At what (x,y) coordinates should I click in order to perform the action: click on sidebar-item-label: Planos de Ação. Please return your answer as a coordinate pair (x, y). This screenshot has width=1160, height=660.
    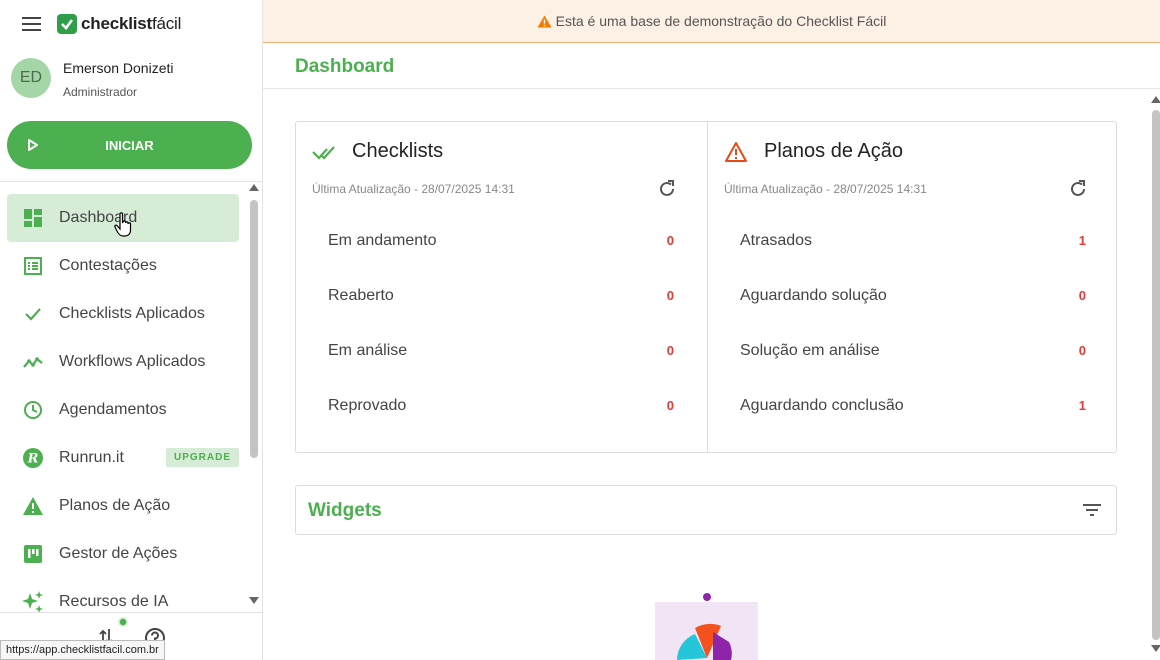
    Looking at the image, I should click on (115, 505).